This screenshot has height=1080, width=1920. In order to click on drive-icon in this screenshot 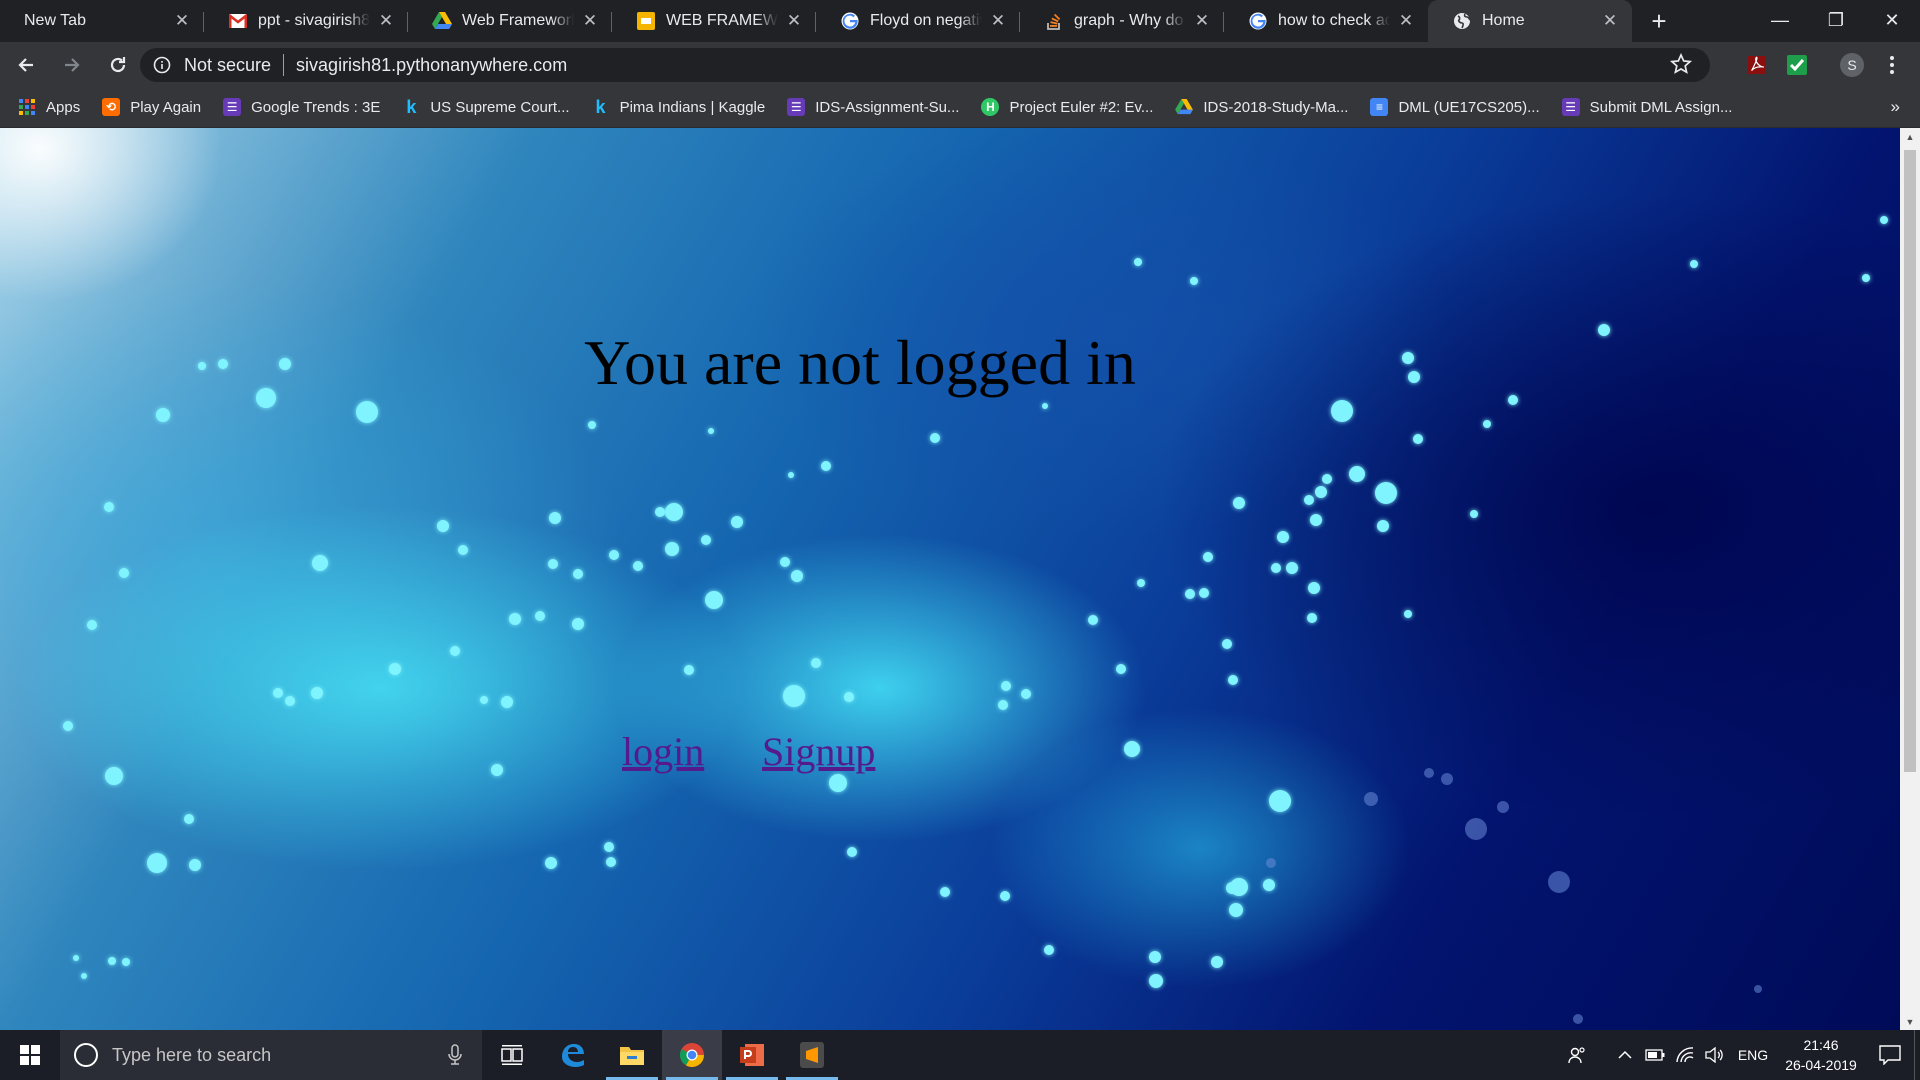, I will do `click(442, 21)`.